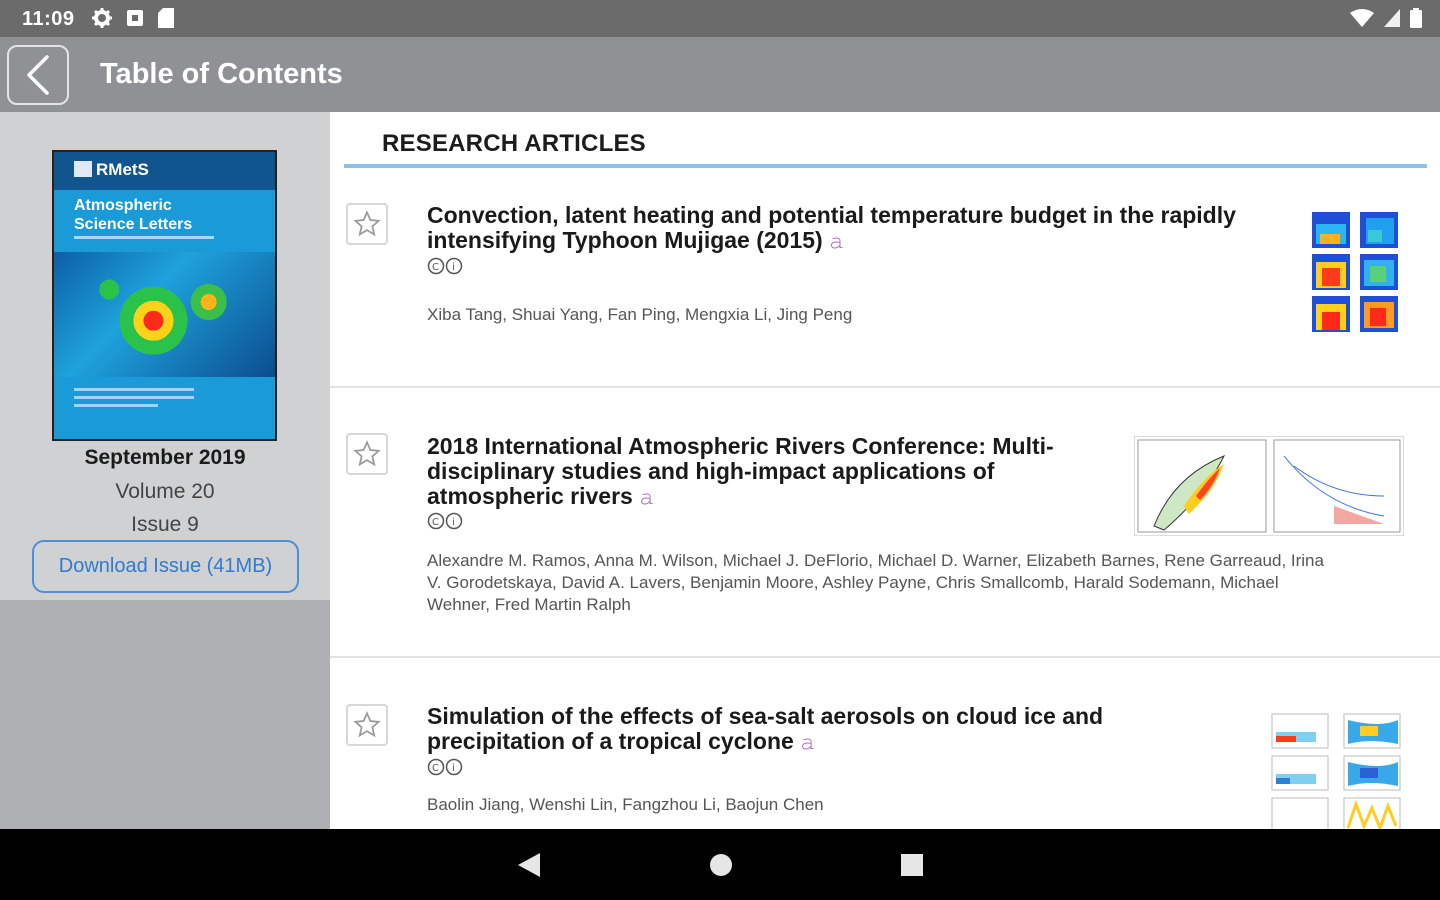 The height and width of the screenshot is (900, 1440). Describe the element at coordinates (165, 524) in the screenshot. I see `issue-number: Issue 9` at that location.